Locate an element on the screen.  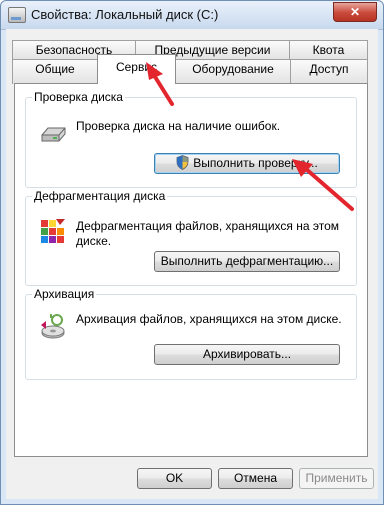
cancel-button: Отмена is located at coordinates (255, 478).